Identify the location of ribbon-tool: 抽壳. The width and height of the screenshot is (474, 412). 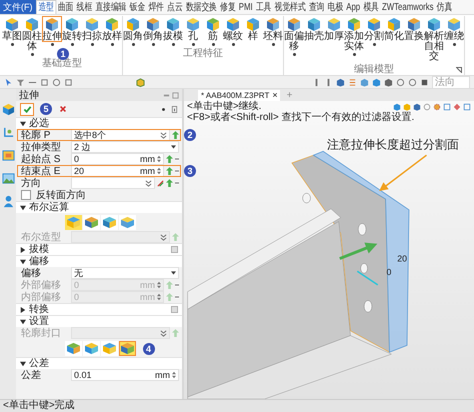
(314, 29).